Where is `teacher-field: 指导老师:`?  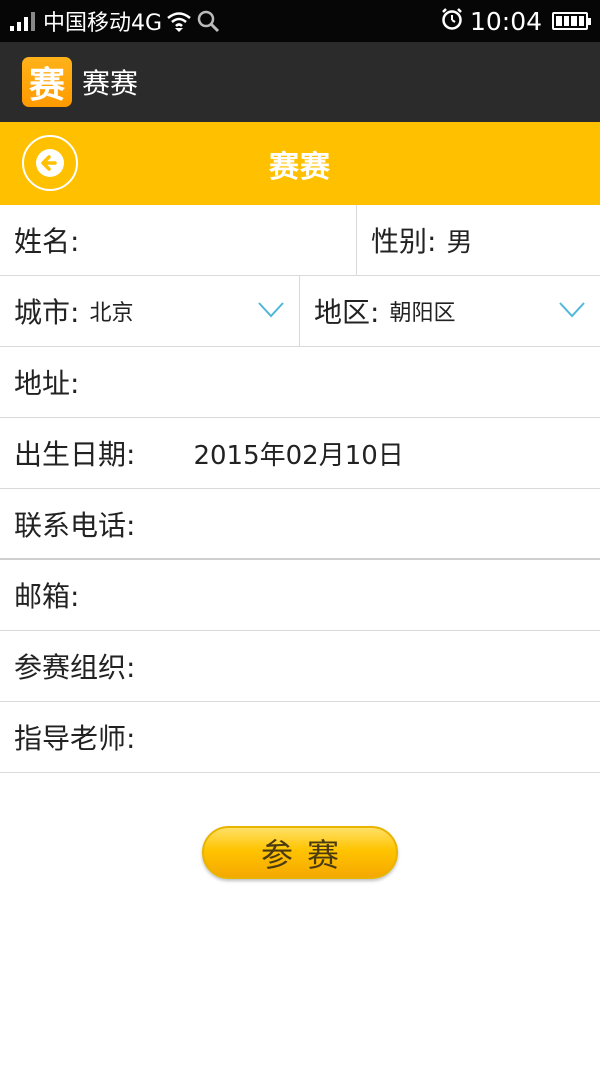 teacher-field: 指导老师: is located at coordinates (300, 737).